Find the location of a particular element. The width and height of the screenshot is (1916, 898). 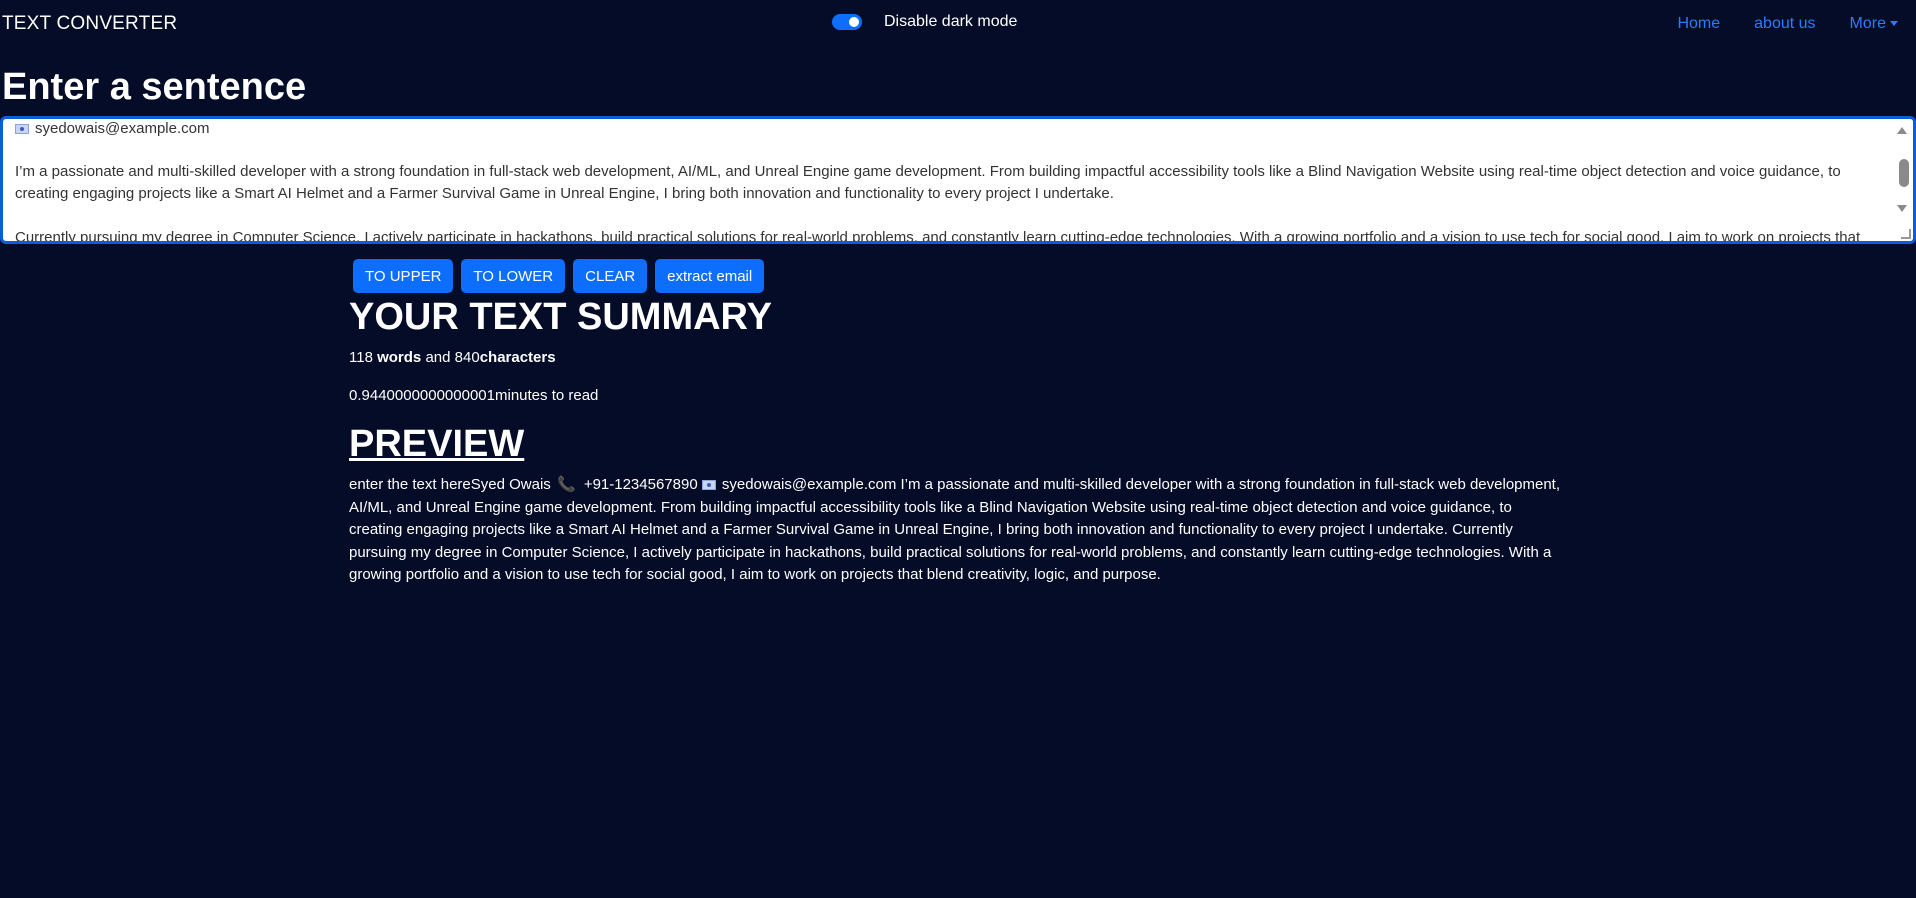

switch-knob is located at coordinates (854, 22).